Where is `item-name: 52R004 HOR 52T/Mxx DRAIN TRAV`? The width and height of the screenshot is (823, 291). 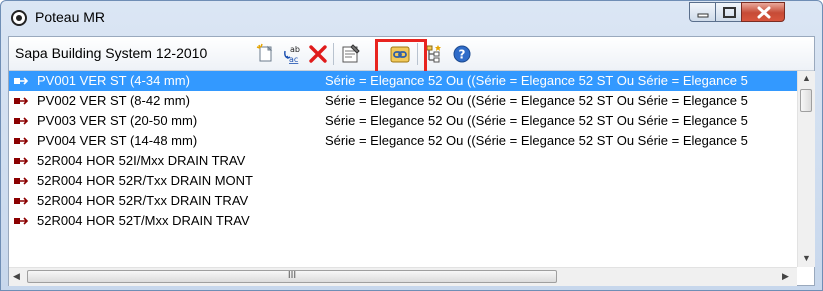
item-name: 52R004 HOR 52T/Mxx DRAIN TRAV is located at coordinates (143, 220).